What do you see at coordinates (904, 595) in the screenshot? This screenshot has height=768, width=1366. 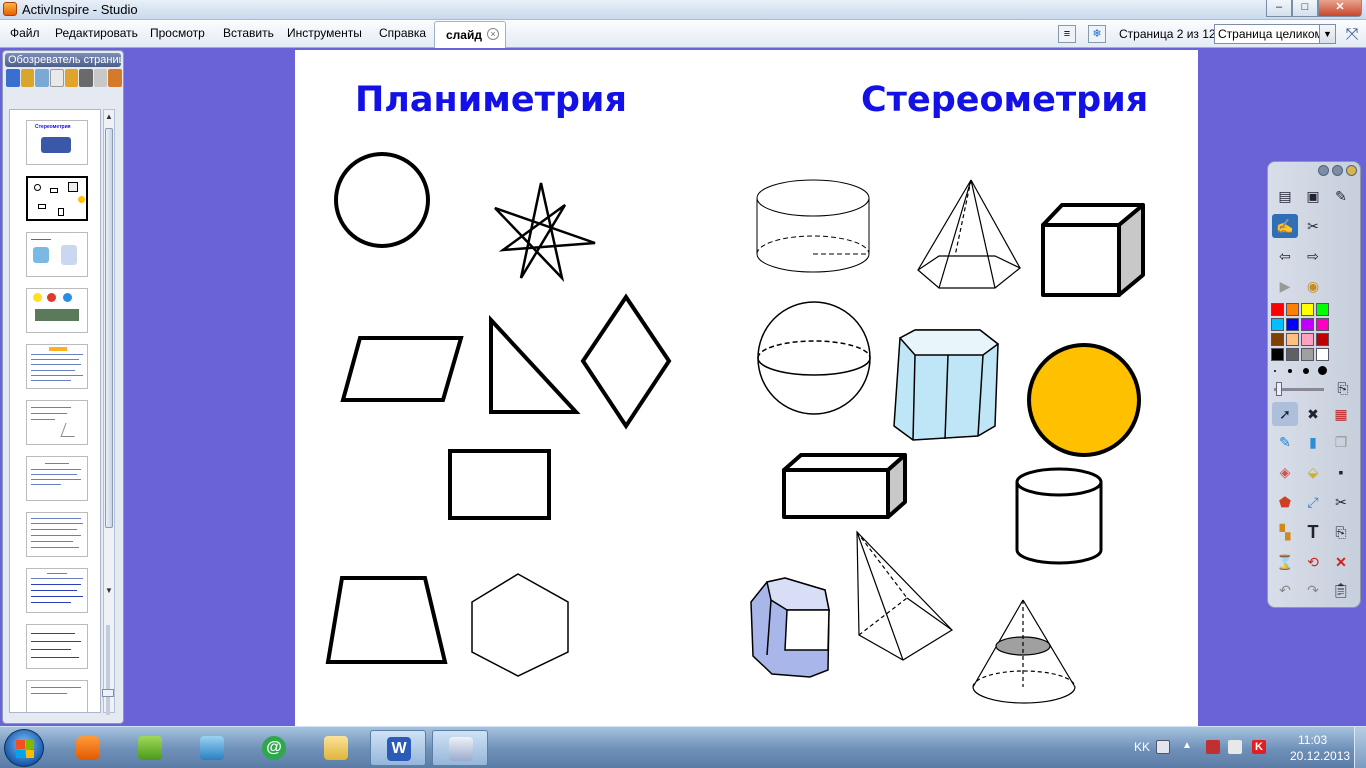 I see `tetrahedron-shape` at bounding box center [904, 595].